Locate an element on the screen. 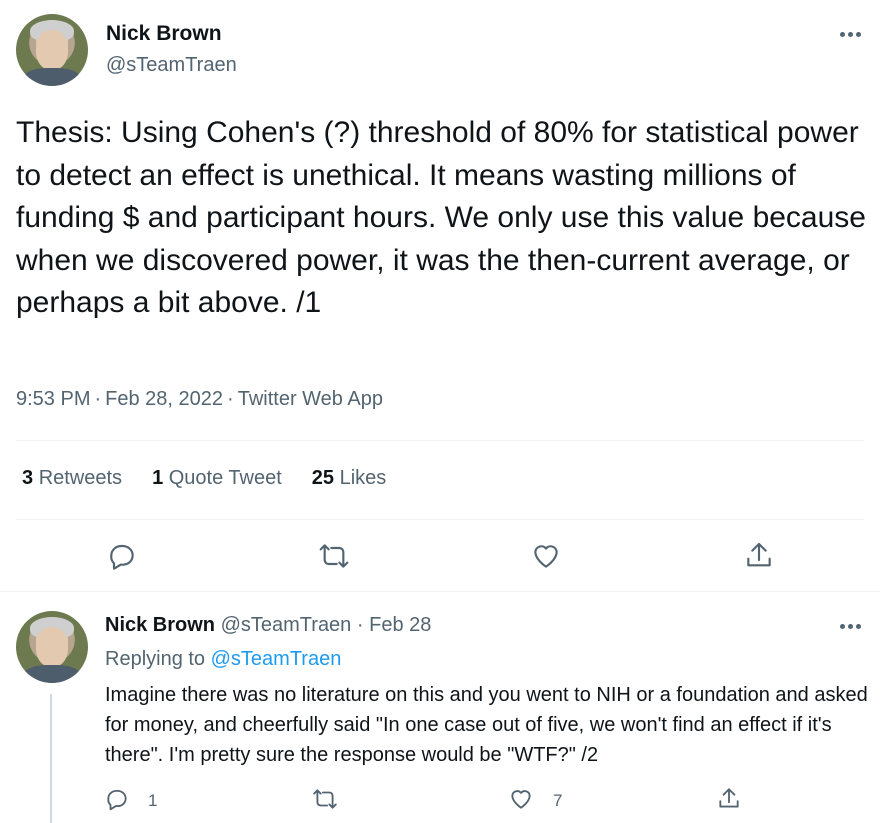 The height and width of the screenshot is (823, 880). share-icon is located at coordinates (759, 556).